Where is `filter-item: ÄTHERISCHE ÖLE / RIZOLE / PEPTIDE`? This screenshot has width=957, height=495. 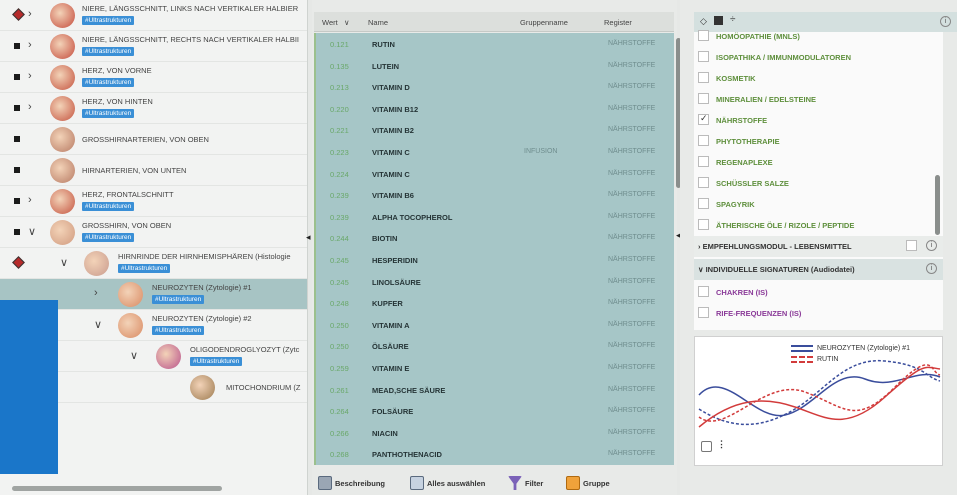
filter-item: ÄTHERISCHE ÖLE / RIZOLE / PEPTIDE is located at coordinates (818, 225).